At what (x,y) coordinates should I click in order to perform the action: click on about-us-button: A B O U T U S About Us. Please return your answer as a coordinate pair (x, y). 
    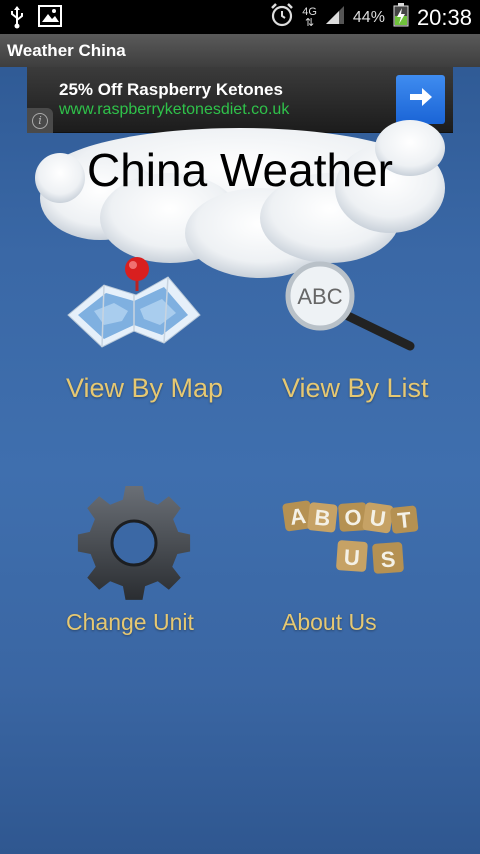
    Looking at the image, I should click on (370, 557).